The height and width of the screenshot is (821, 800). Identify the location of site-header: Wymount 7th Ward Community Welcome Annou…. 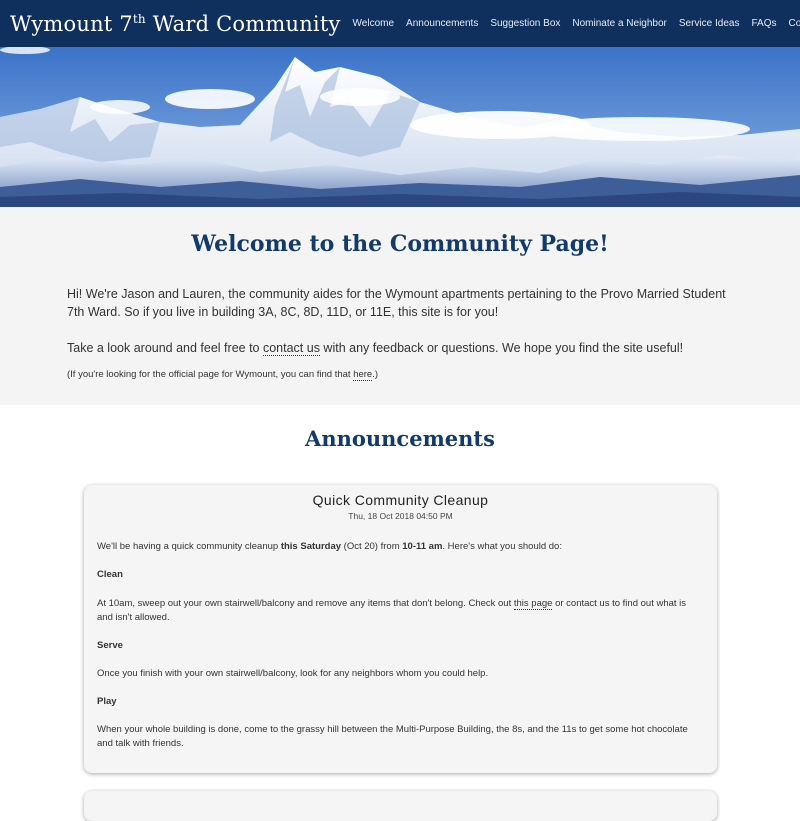
(400, 23).